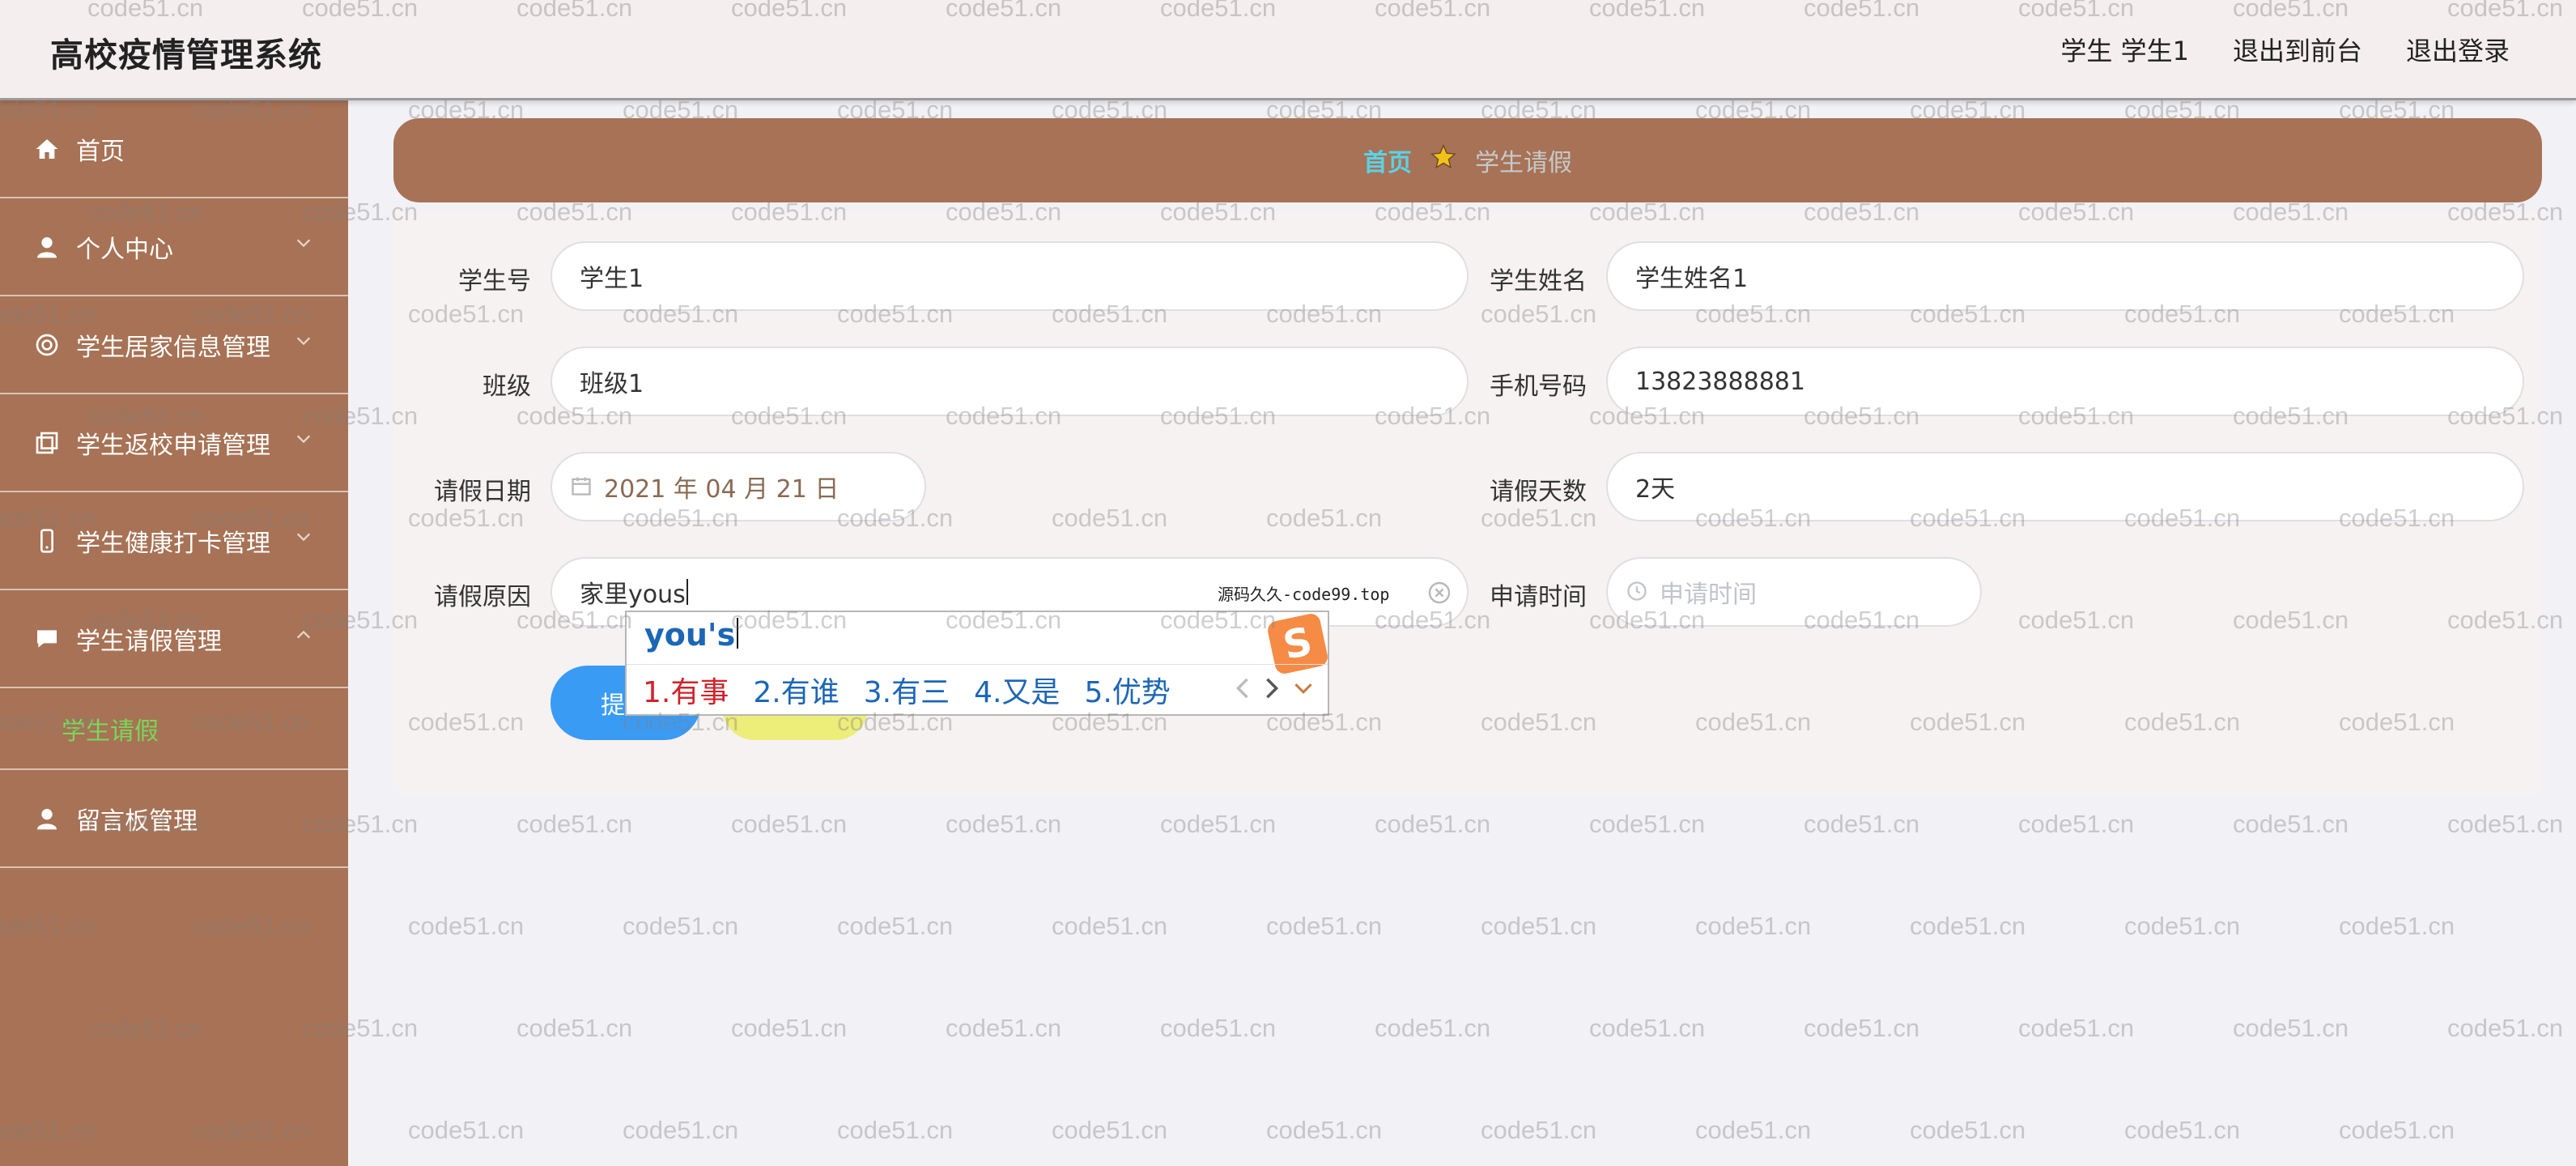 This screenshot has width=2576, height=1166. I want to click on ime-composition-text: you's, so click(690, 635).